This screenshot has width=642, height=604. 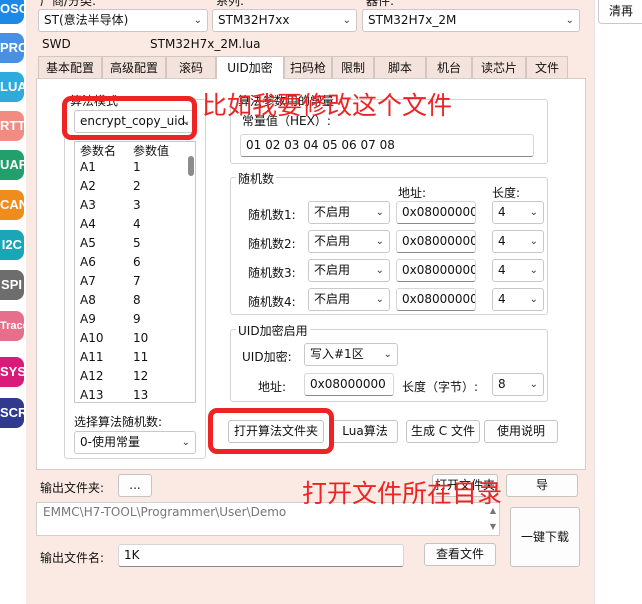 I want to click on output-folder-label: 输出文件夹:, so click(x=72, y=488).